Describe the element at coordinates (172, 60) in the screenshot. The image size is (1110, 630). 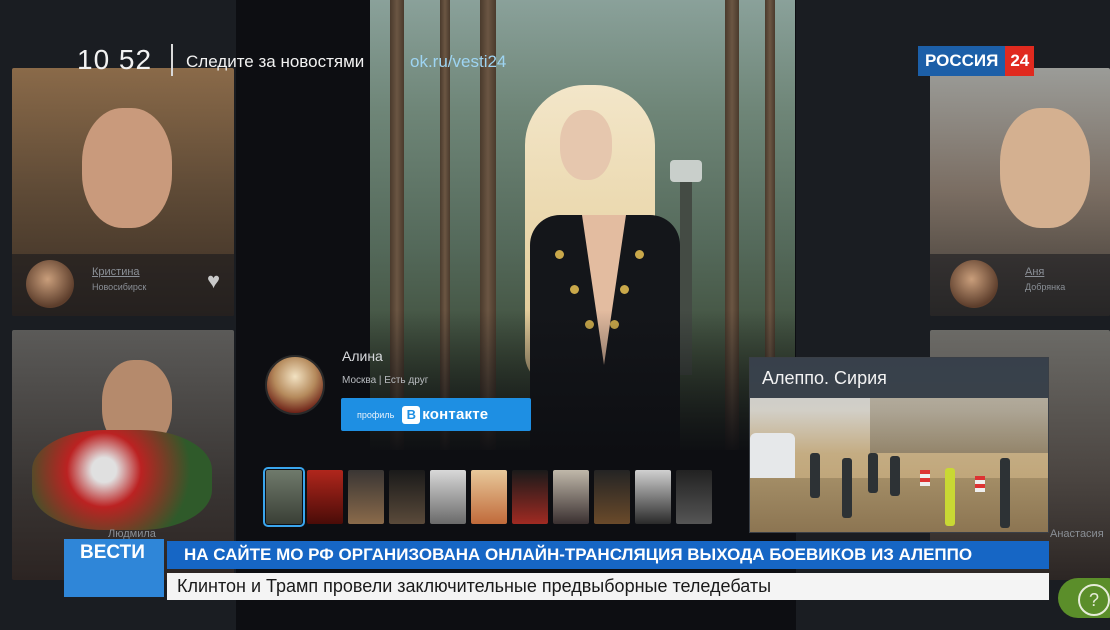
I see `divider` at that location.